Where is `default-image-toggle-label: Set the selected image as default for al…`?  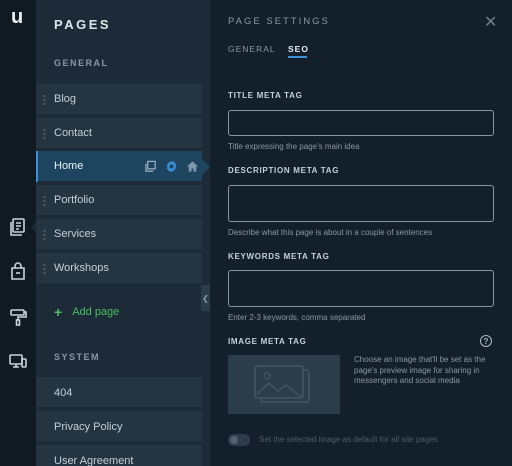
default-image-toggle-label: Set the selected image as default for al… is located at coordinates (348, 439).